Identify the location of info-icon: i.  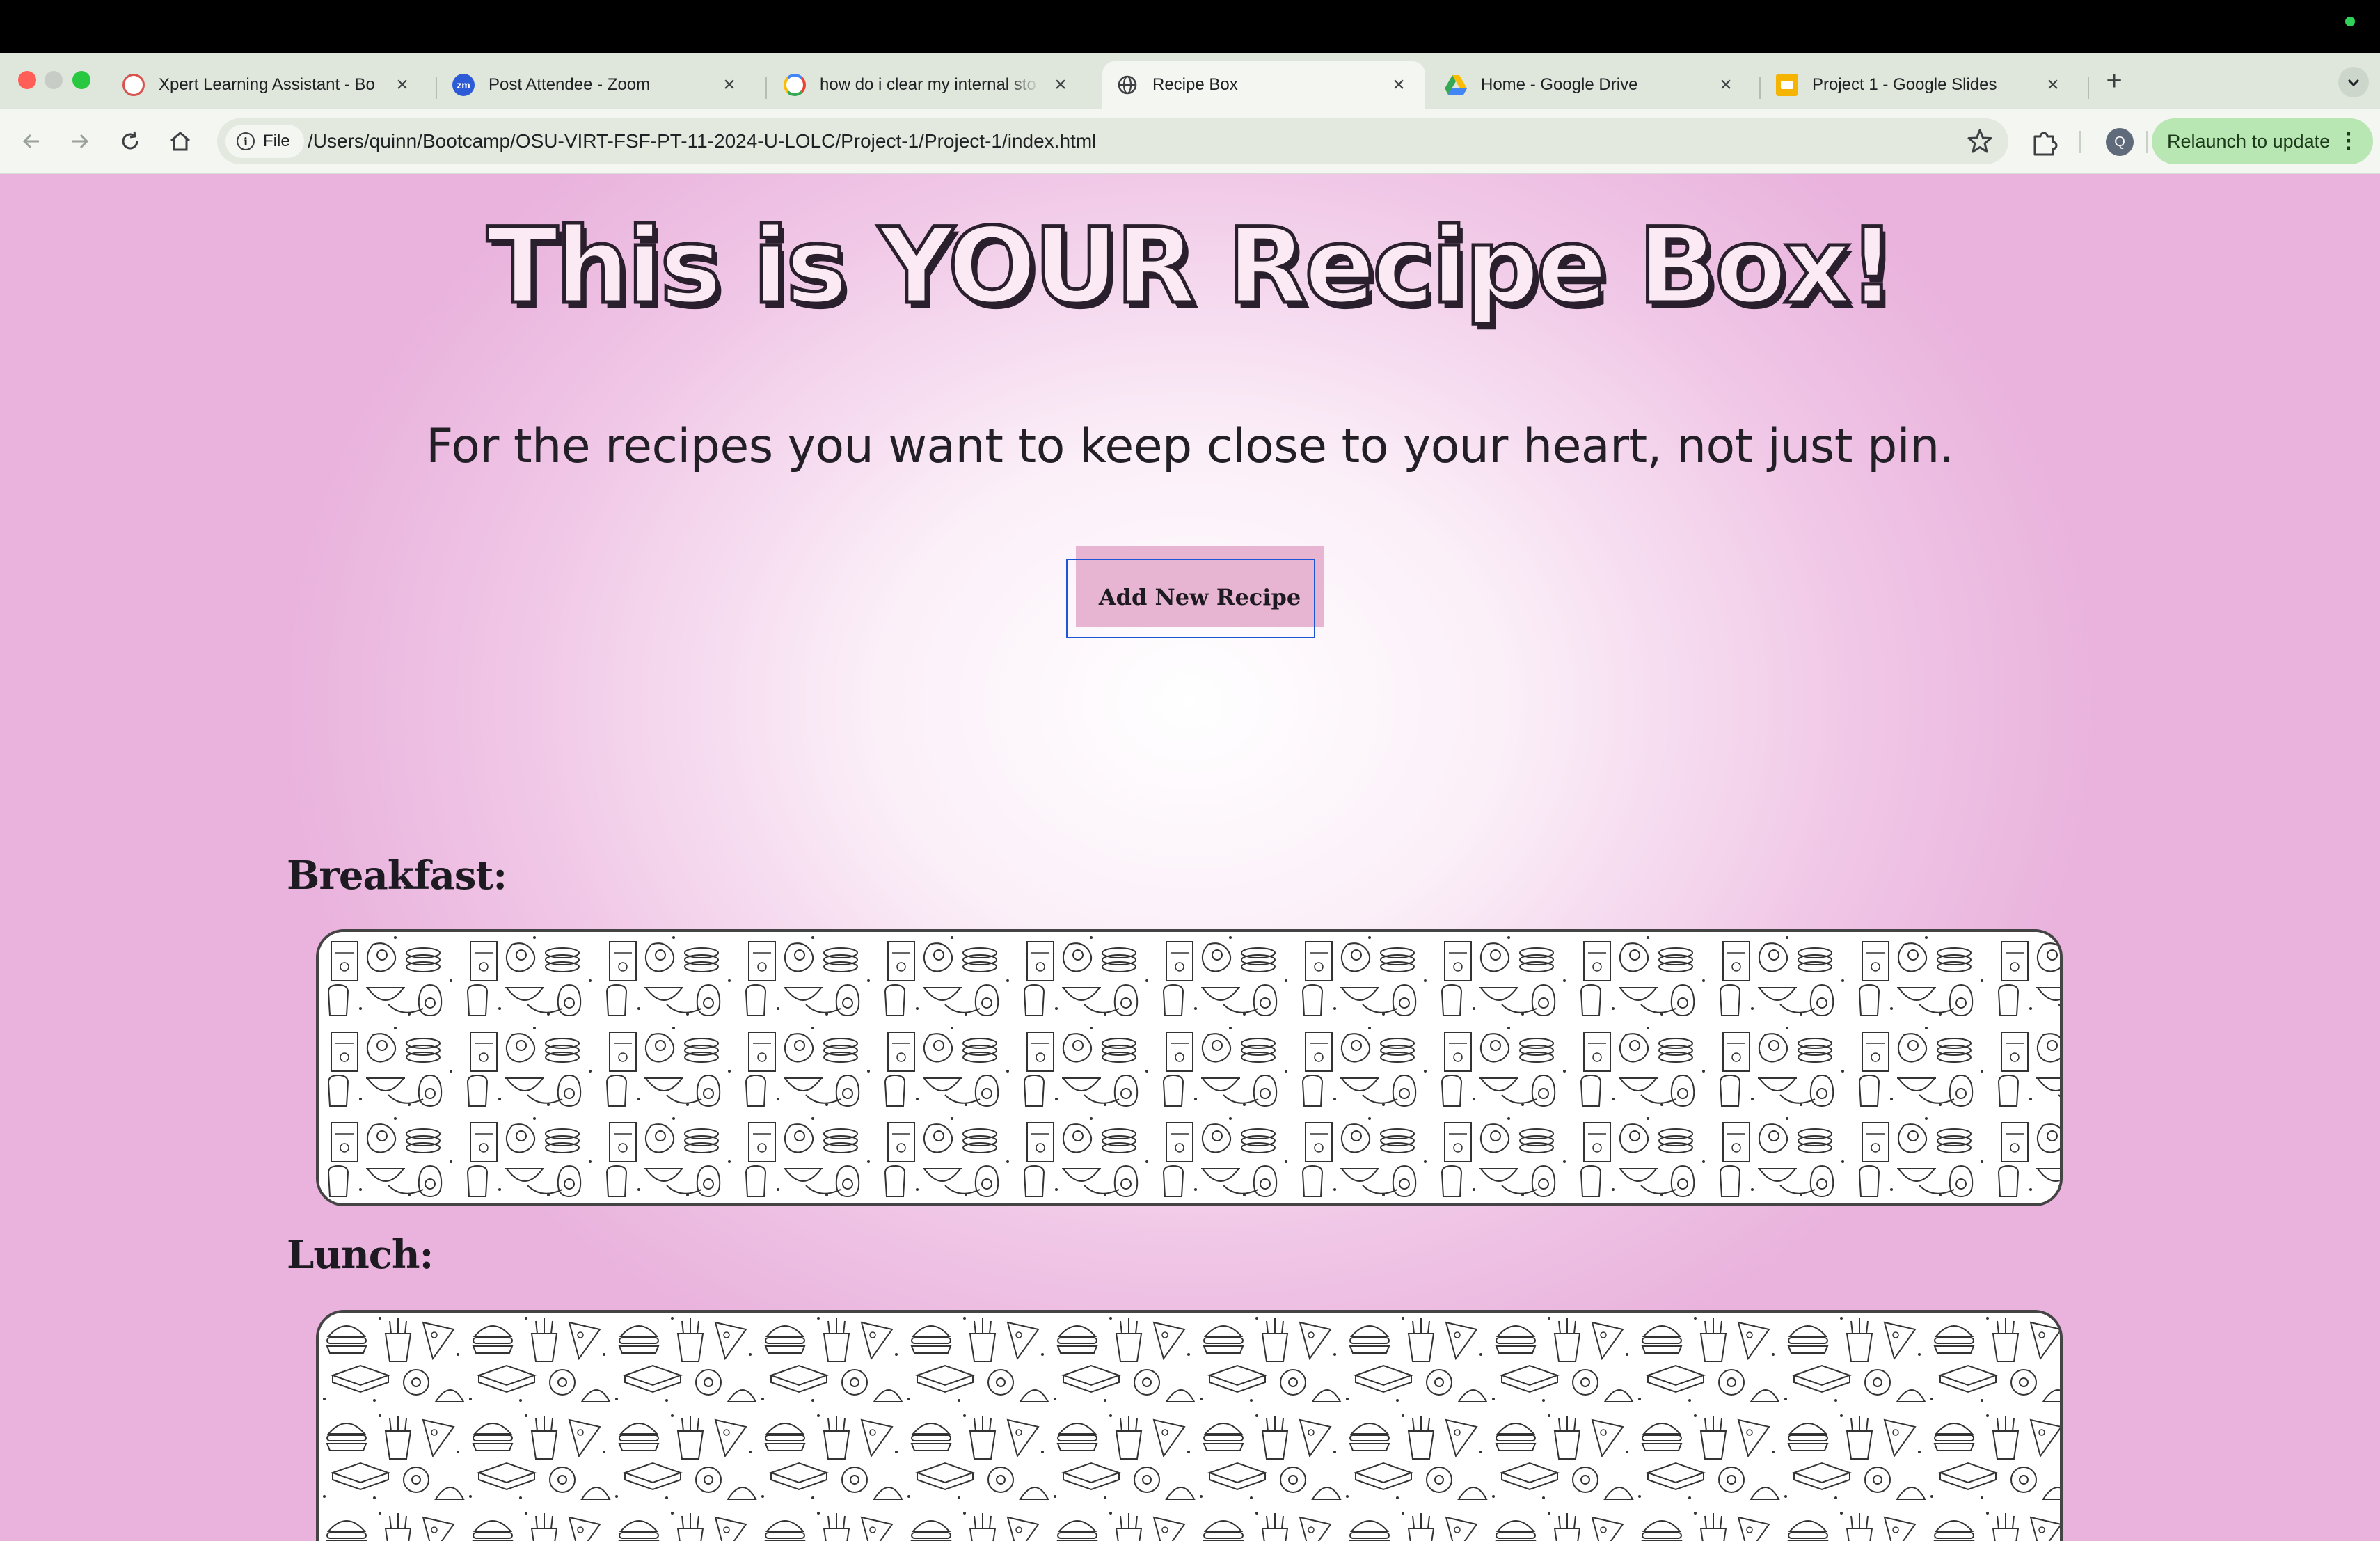
(246, 141).